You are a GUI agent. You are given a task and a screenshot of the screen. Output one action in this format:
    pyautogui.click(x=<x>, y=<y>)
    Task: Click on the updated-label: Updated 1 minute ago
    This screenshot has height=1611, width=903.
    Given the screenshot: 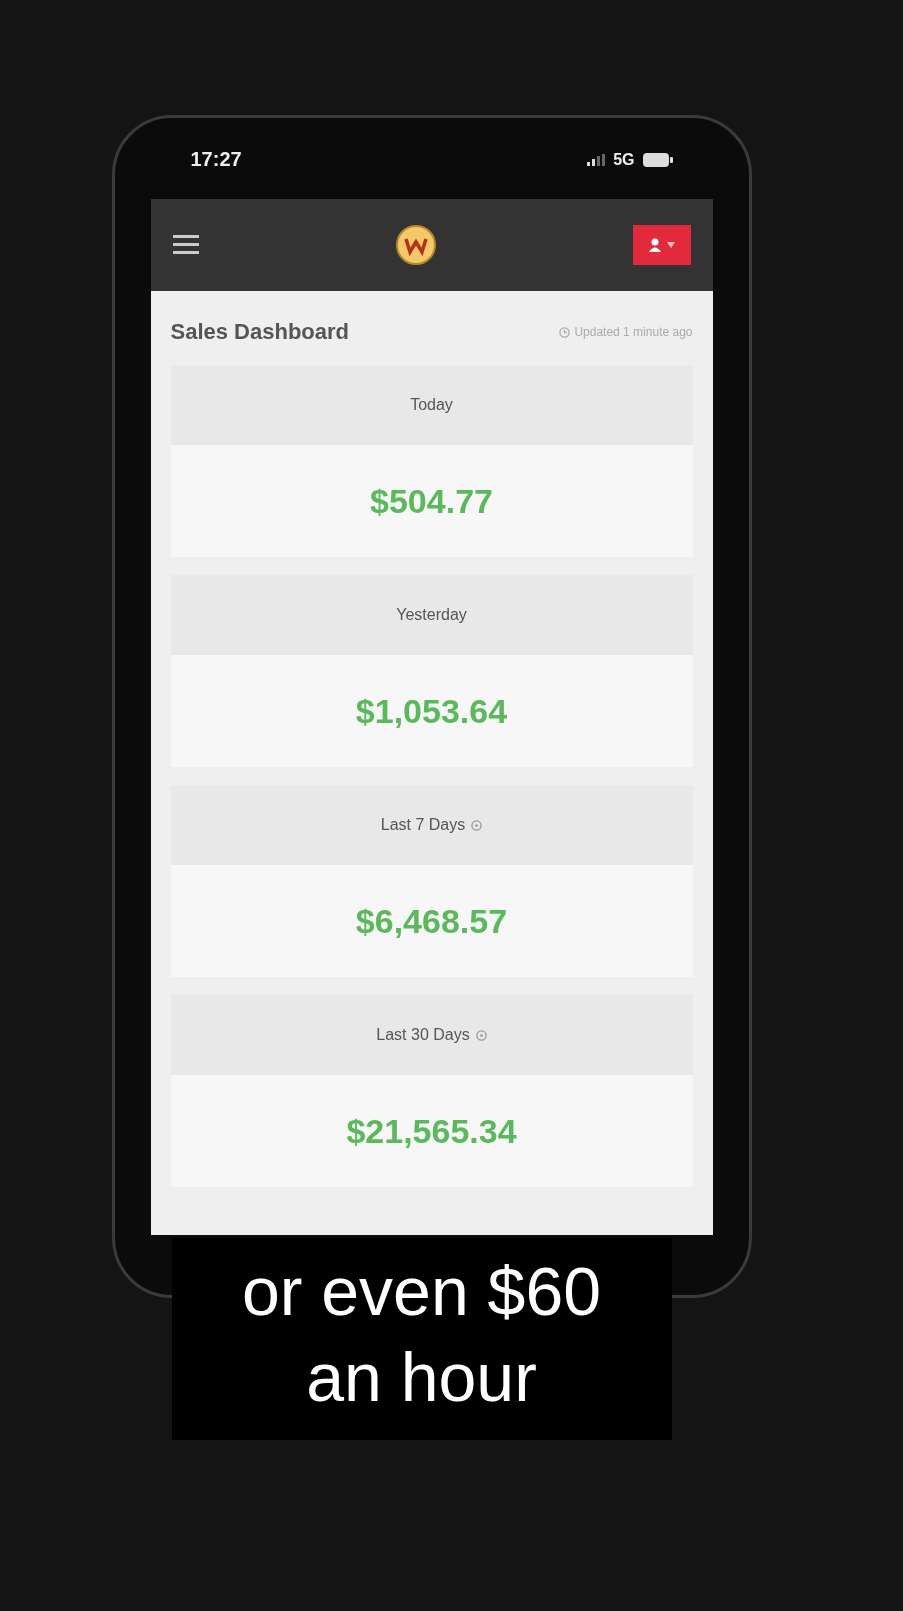 What is the action you would take?
    pyautogui.click(x=633, y=332)
    